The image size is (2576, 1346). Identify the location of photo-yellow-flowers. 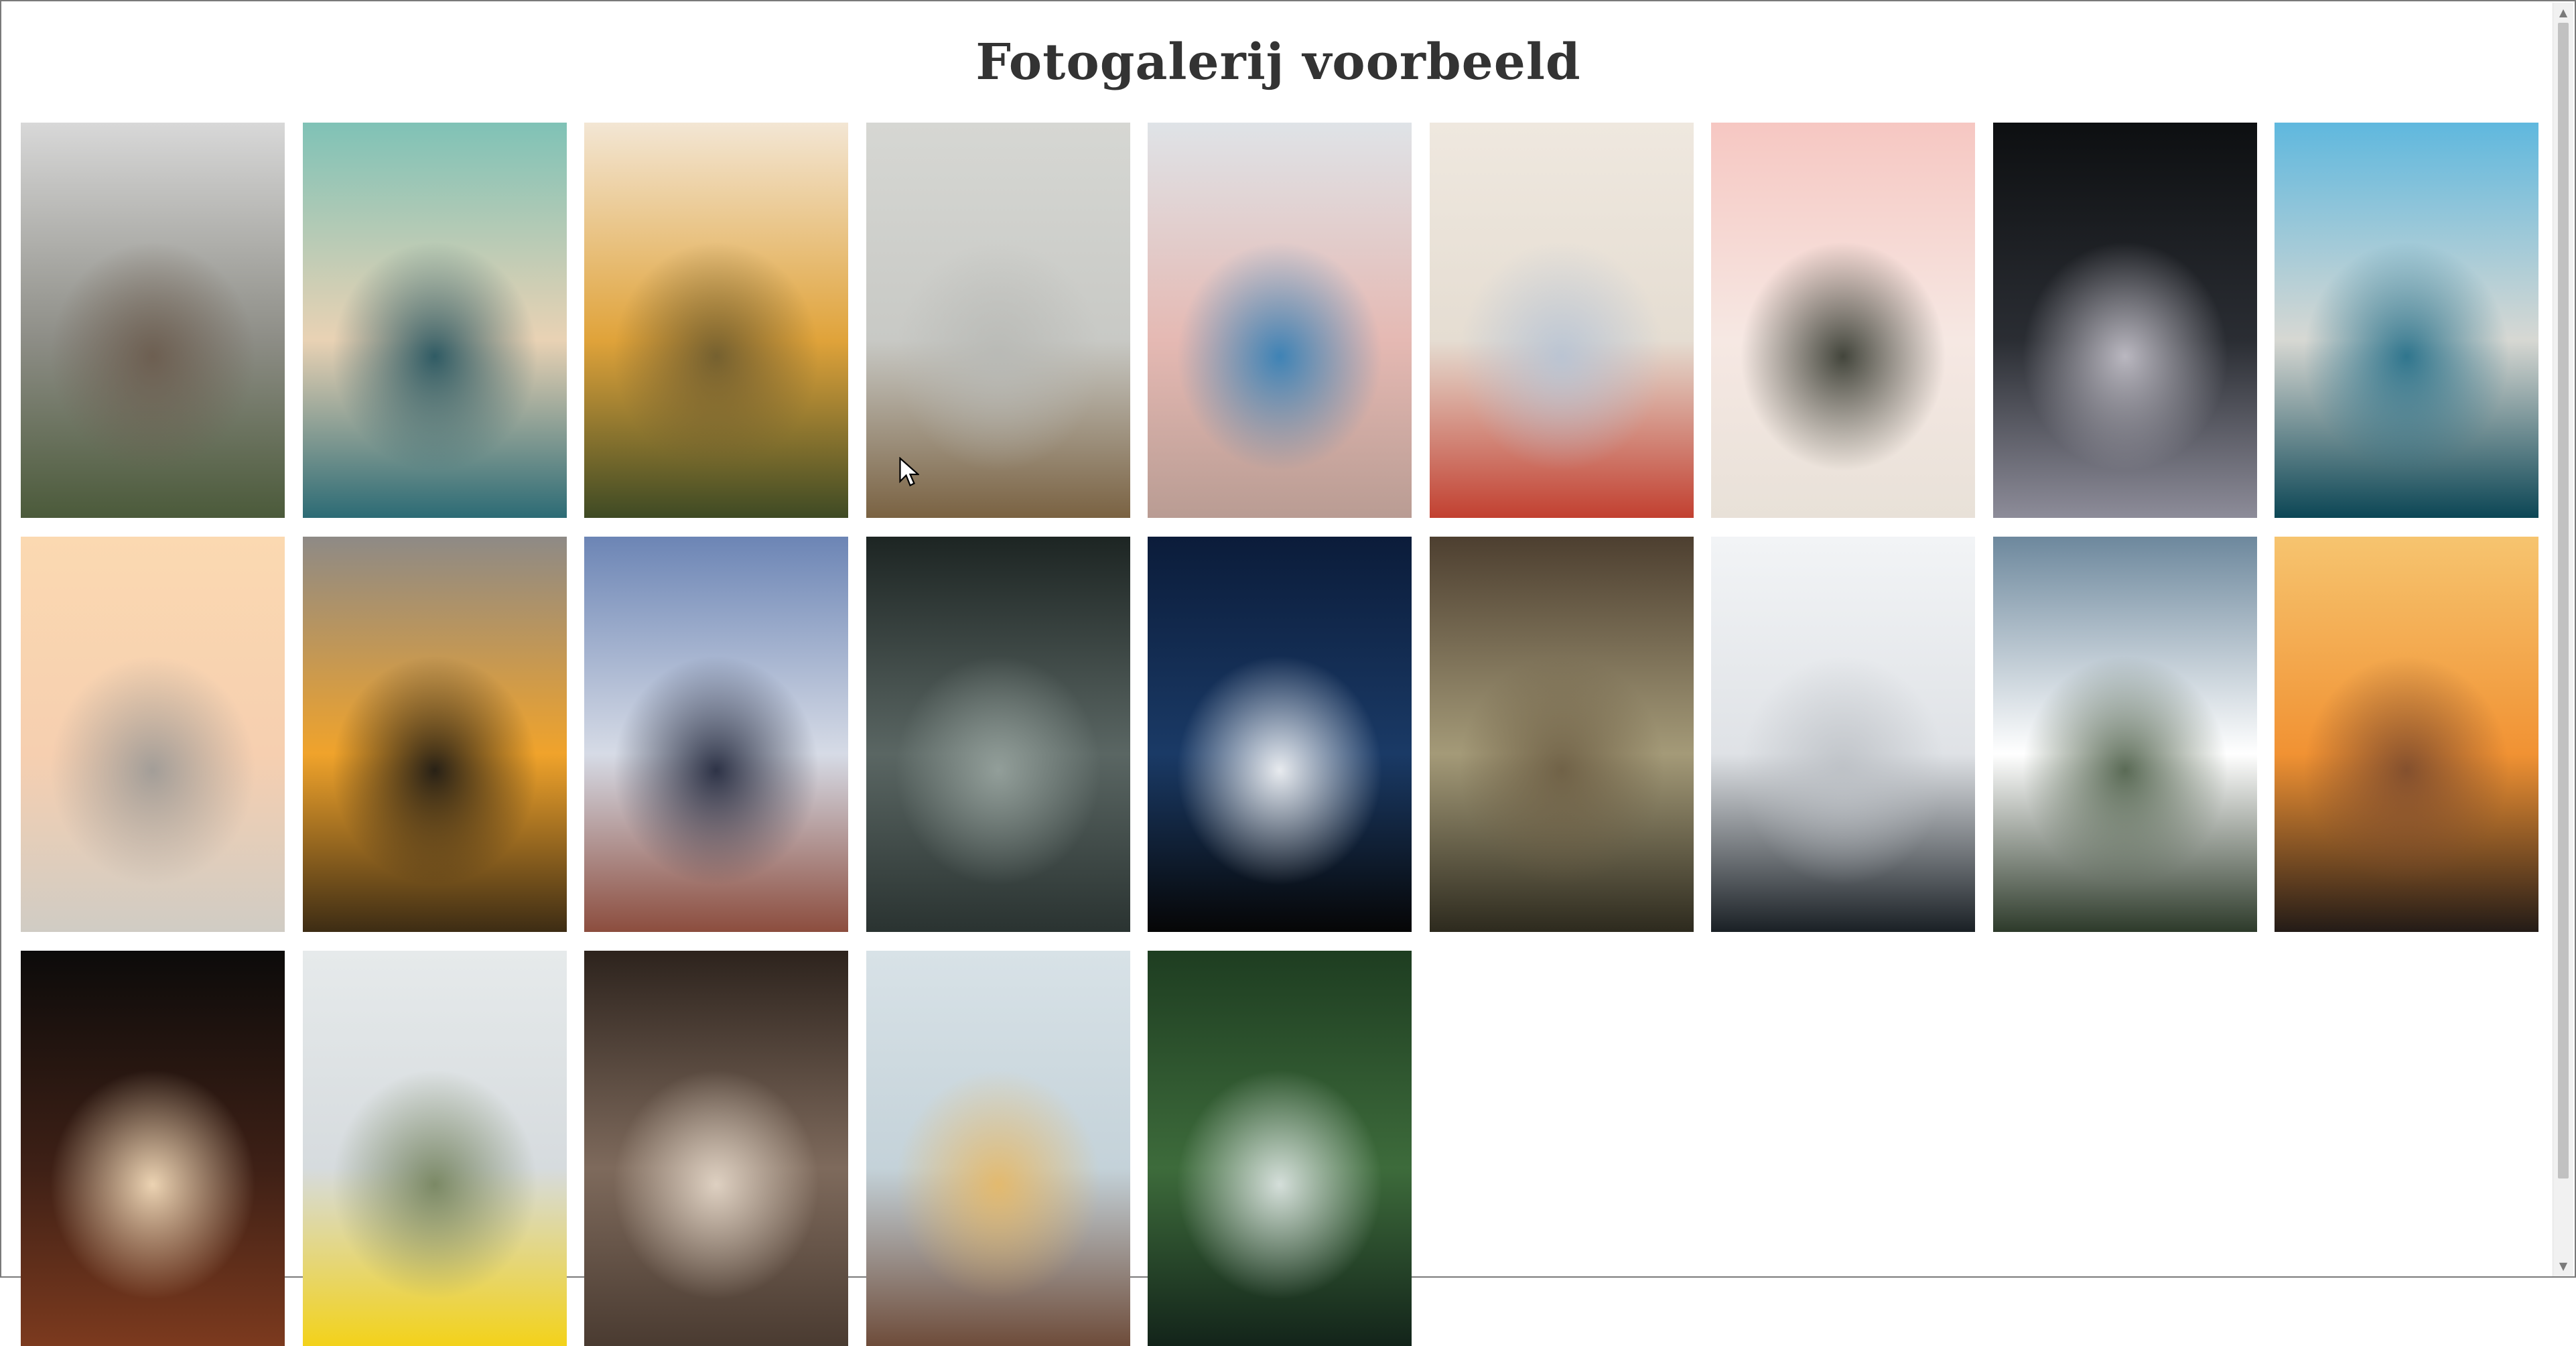
(716, 320).